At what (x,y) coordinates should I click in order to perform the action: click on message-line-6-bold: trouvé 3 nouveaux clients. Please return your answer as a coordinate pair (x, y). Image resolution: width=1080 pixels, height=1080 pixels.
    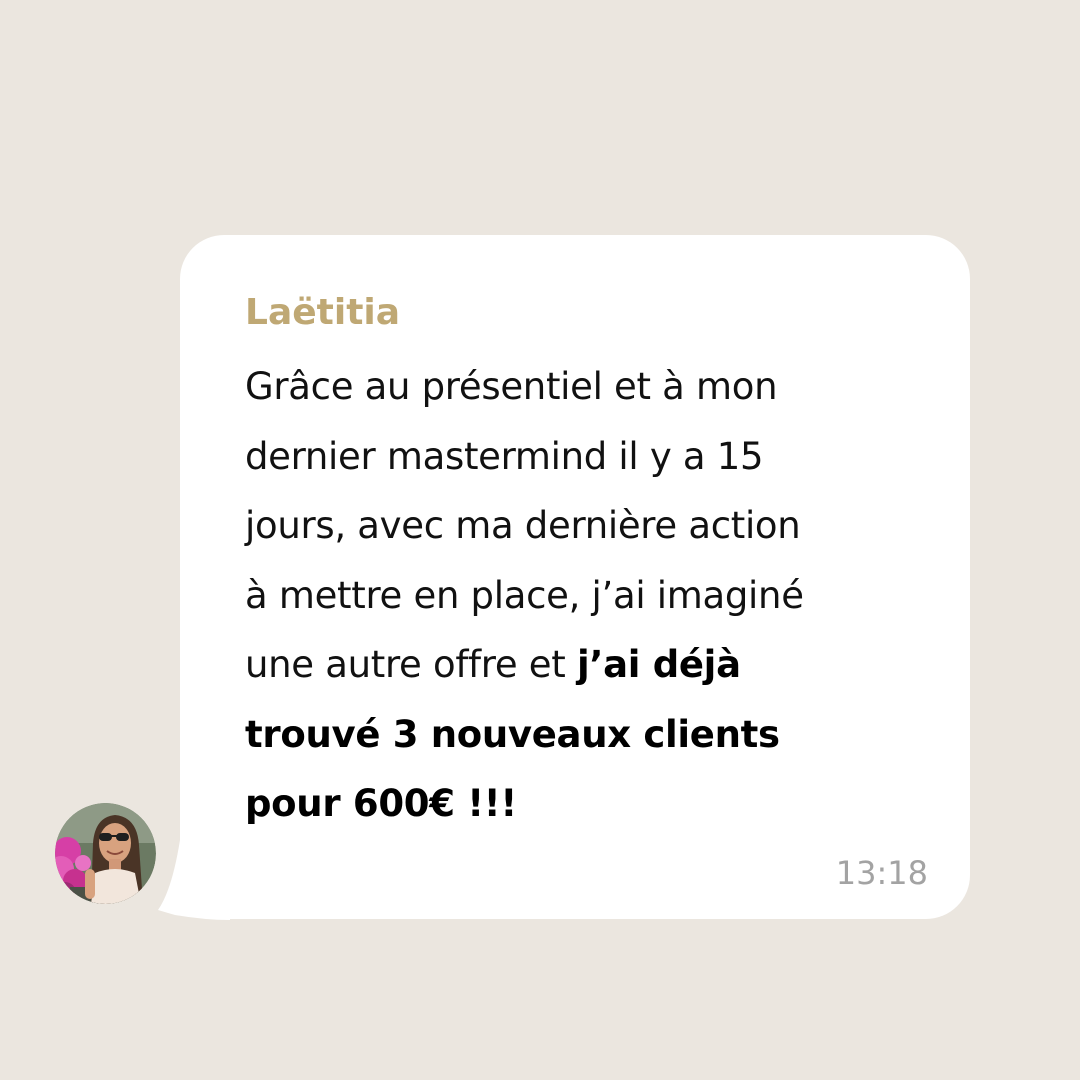
    Looking at the image, I should click on (512, 734).